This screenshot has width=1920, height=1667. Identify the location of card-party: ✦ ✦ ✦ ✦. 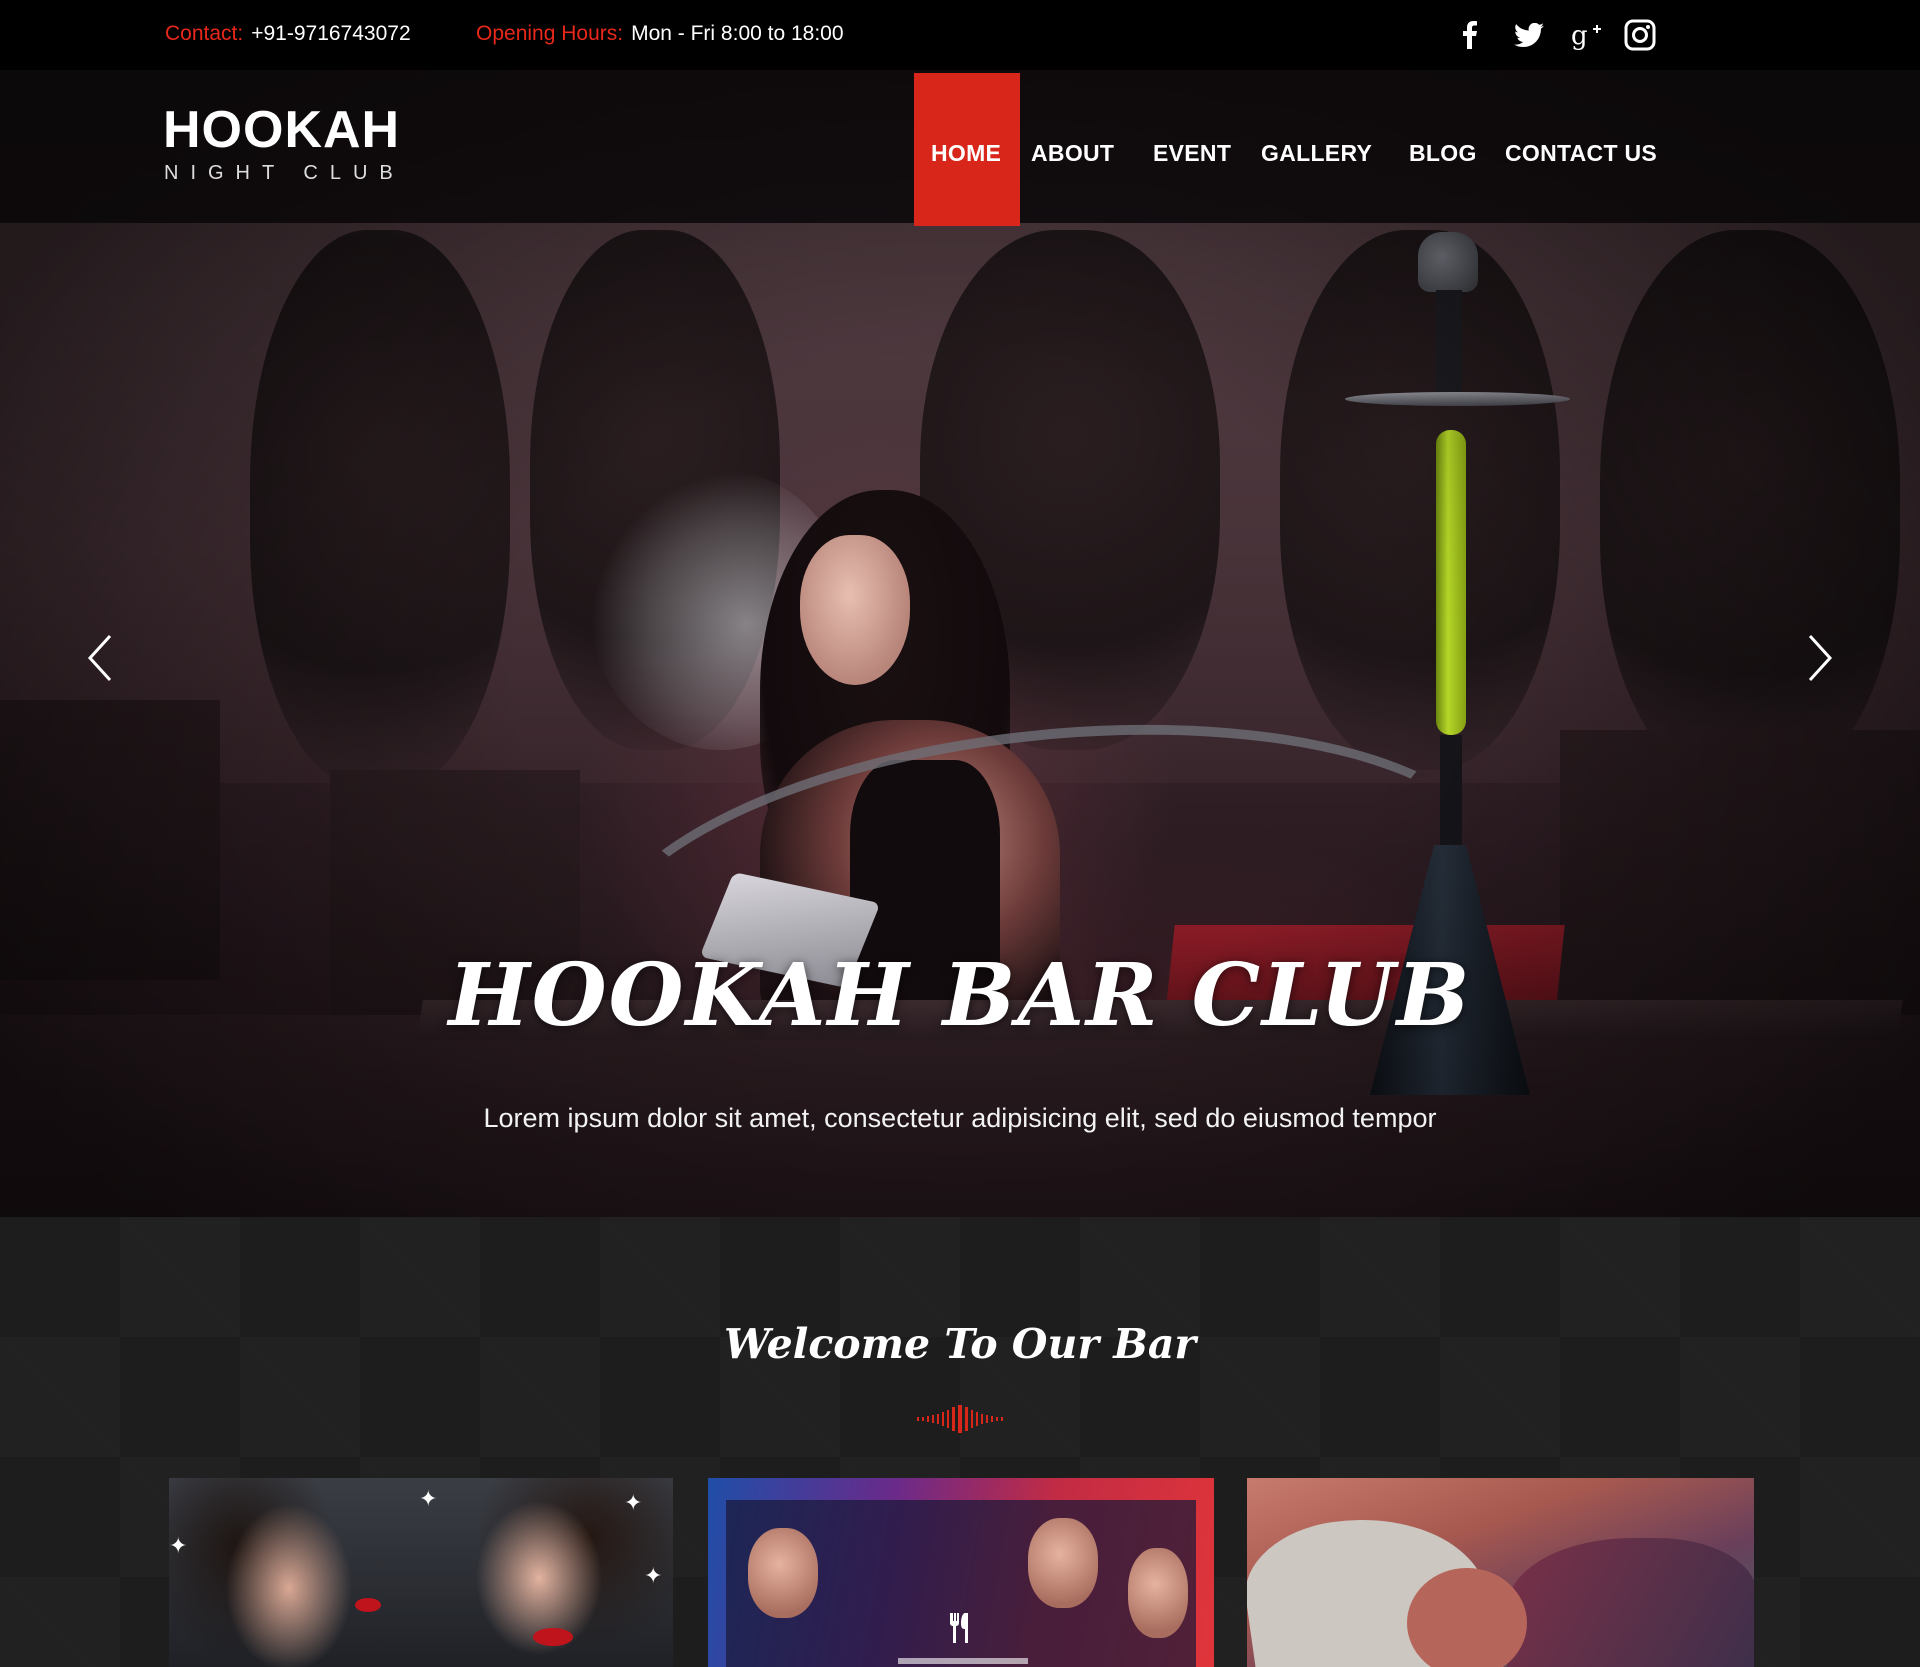
(421, 1572).